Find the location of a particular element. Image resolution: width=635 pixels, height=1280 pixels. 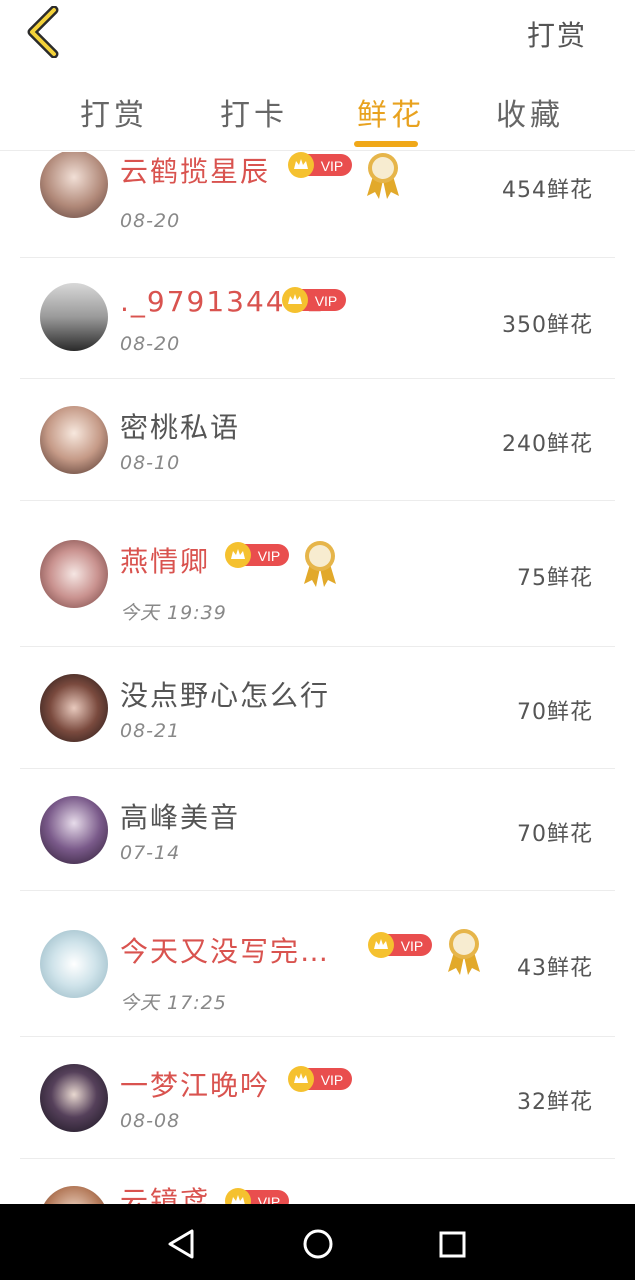

list-item: 今天又没写完… VIP 今天 17:25 43鲜花 is located at coordinates (317, 963).